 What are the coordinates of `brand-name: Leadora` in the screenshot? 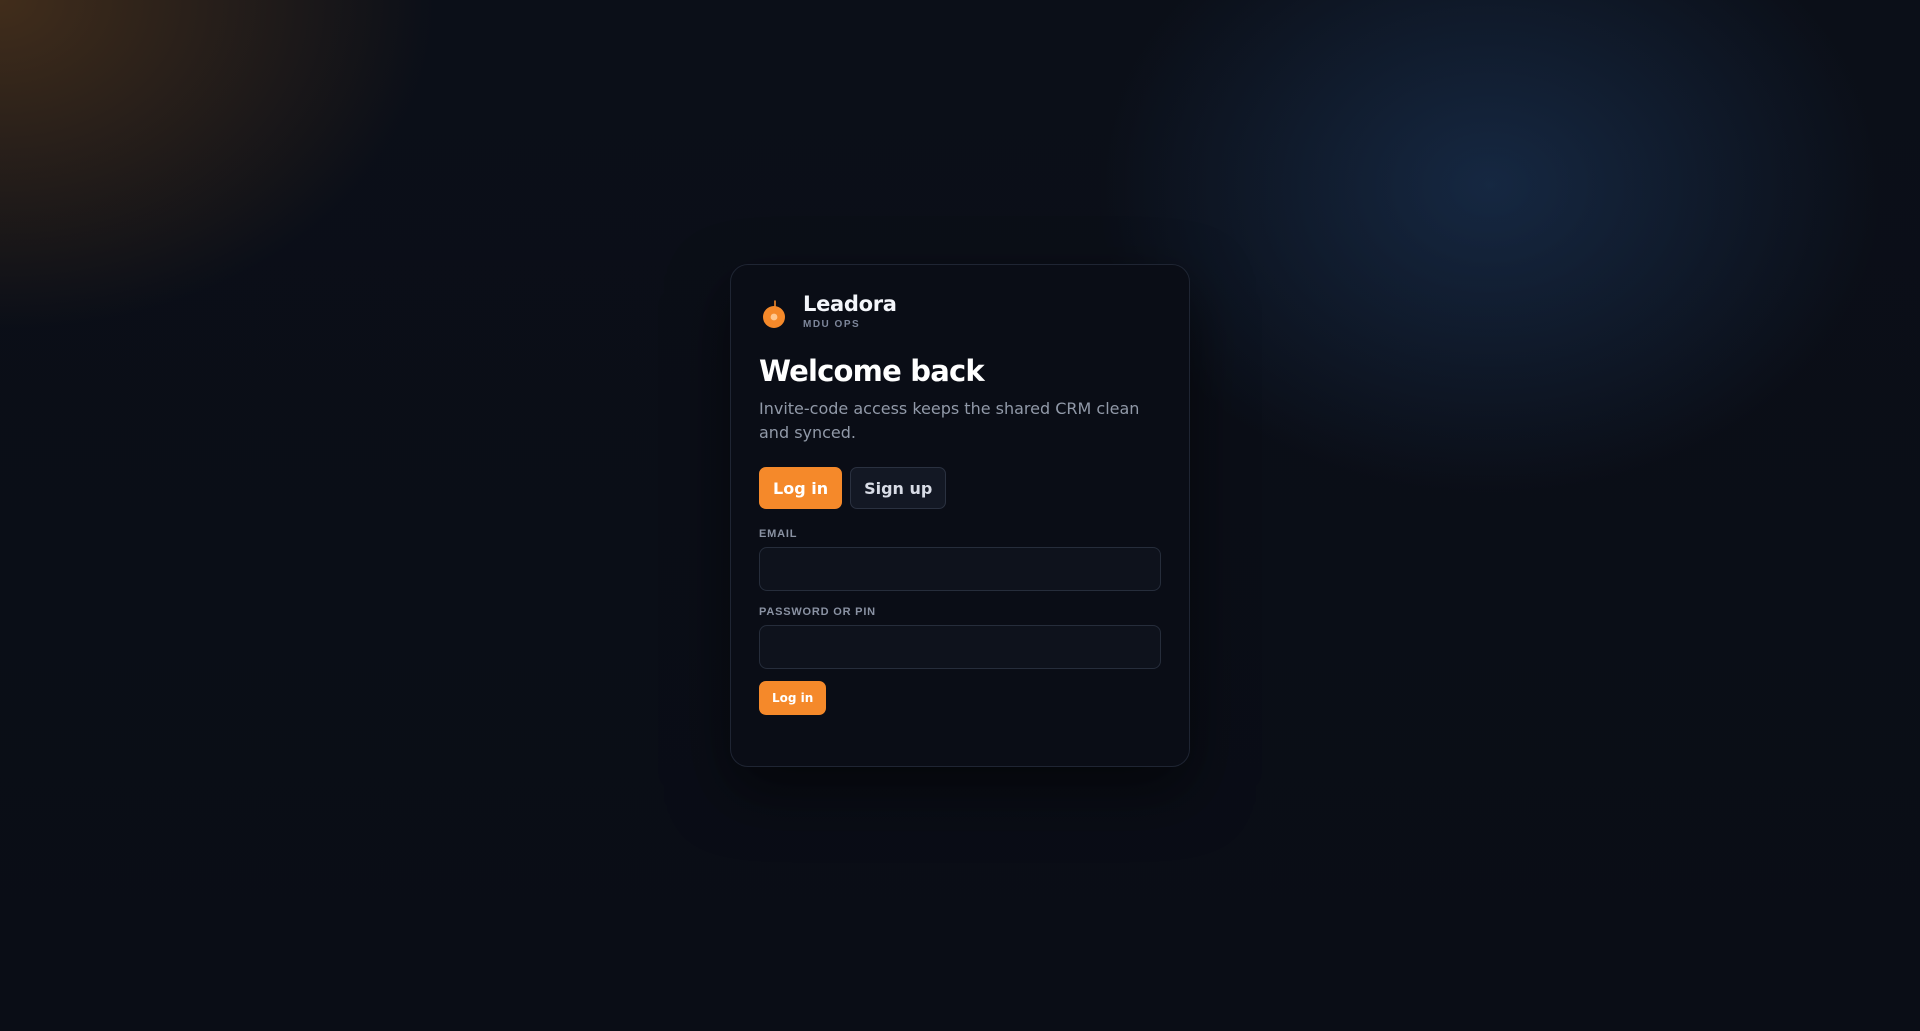 It's located at (850, 304).